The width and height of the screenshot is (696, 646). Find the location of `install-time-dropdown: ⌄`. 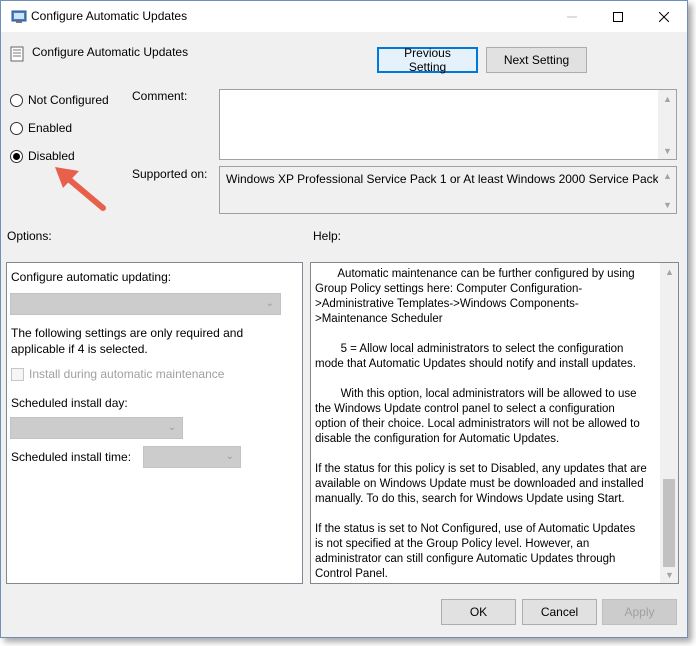

install-time-dropdown: ⌄ is located at coordinates (192, 457).